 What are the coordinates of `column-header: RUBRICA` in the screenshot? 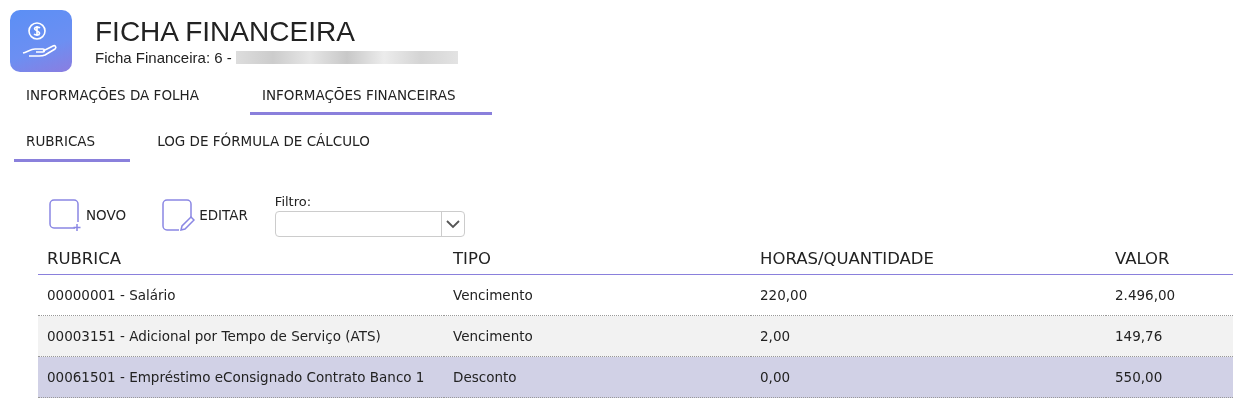 It's located at (241, 257).